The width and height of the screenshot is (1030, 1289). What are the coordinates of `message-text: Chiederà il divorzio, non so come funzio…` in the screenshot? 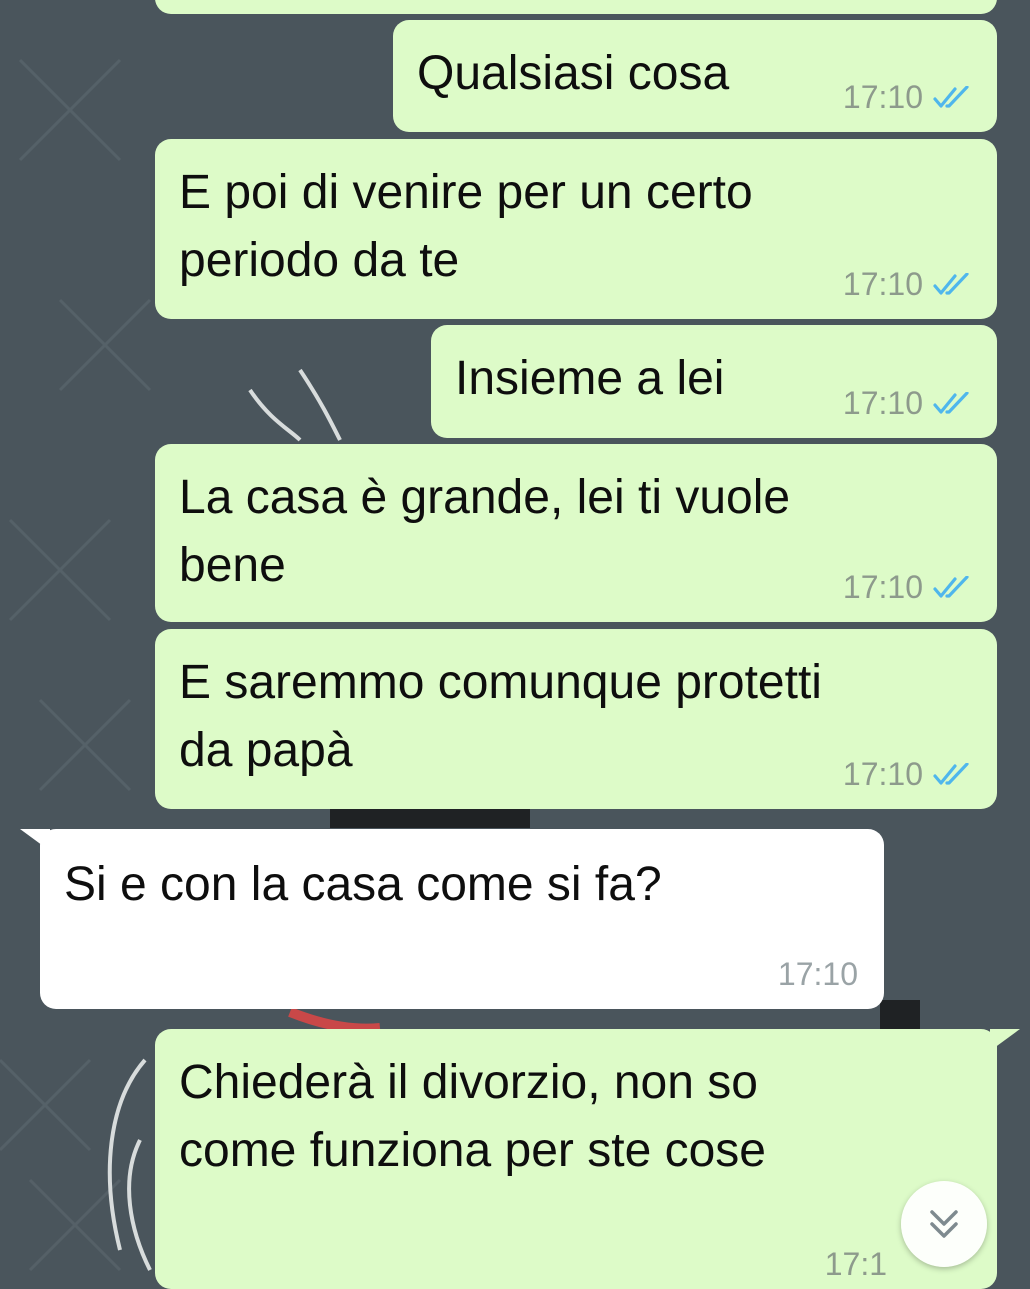 It's located at (472, 1116).